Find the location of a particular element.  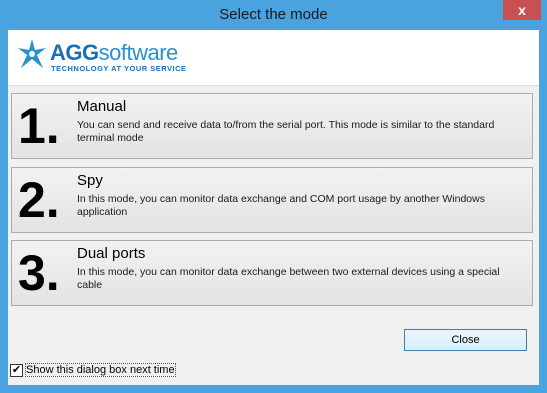

logo-name: AGGsoftware is located at coordinates (114, 53).